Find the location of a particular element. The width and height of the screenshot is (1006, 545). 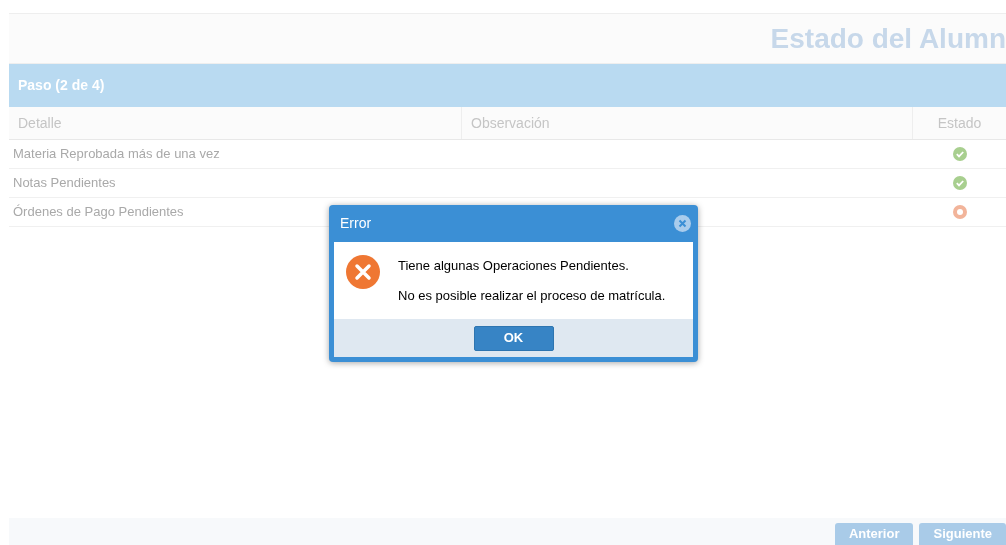

nav-button: Anterior is located at coordinates (874, 534).